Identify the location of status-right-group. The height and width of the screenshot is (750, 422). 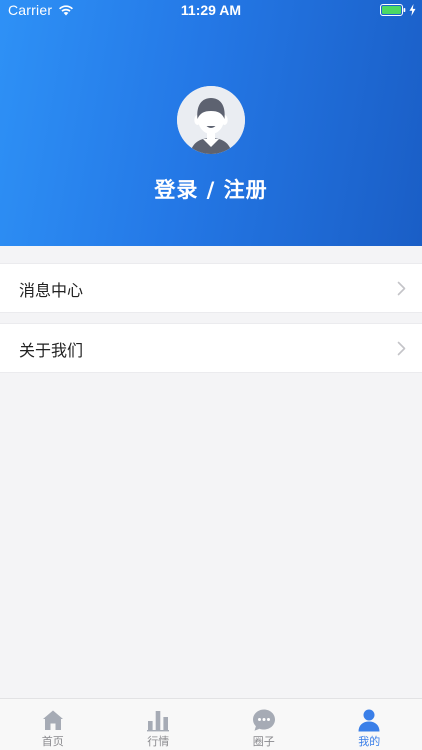
(398, 10).